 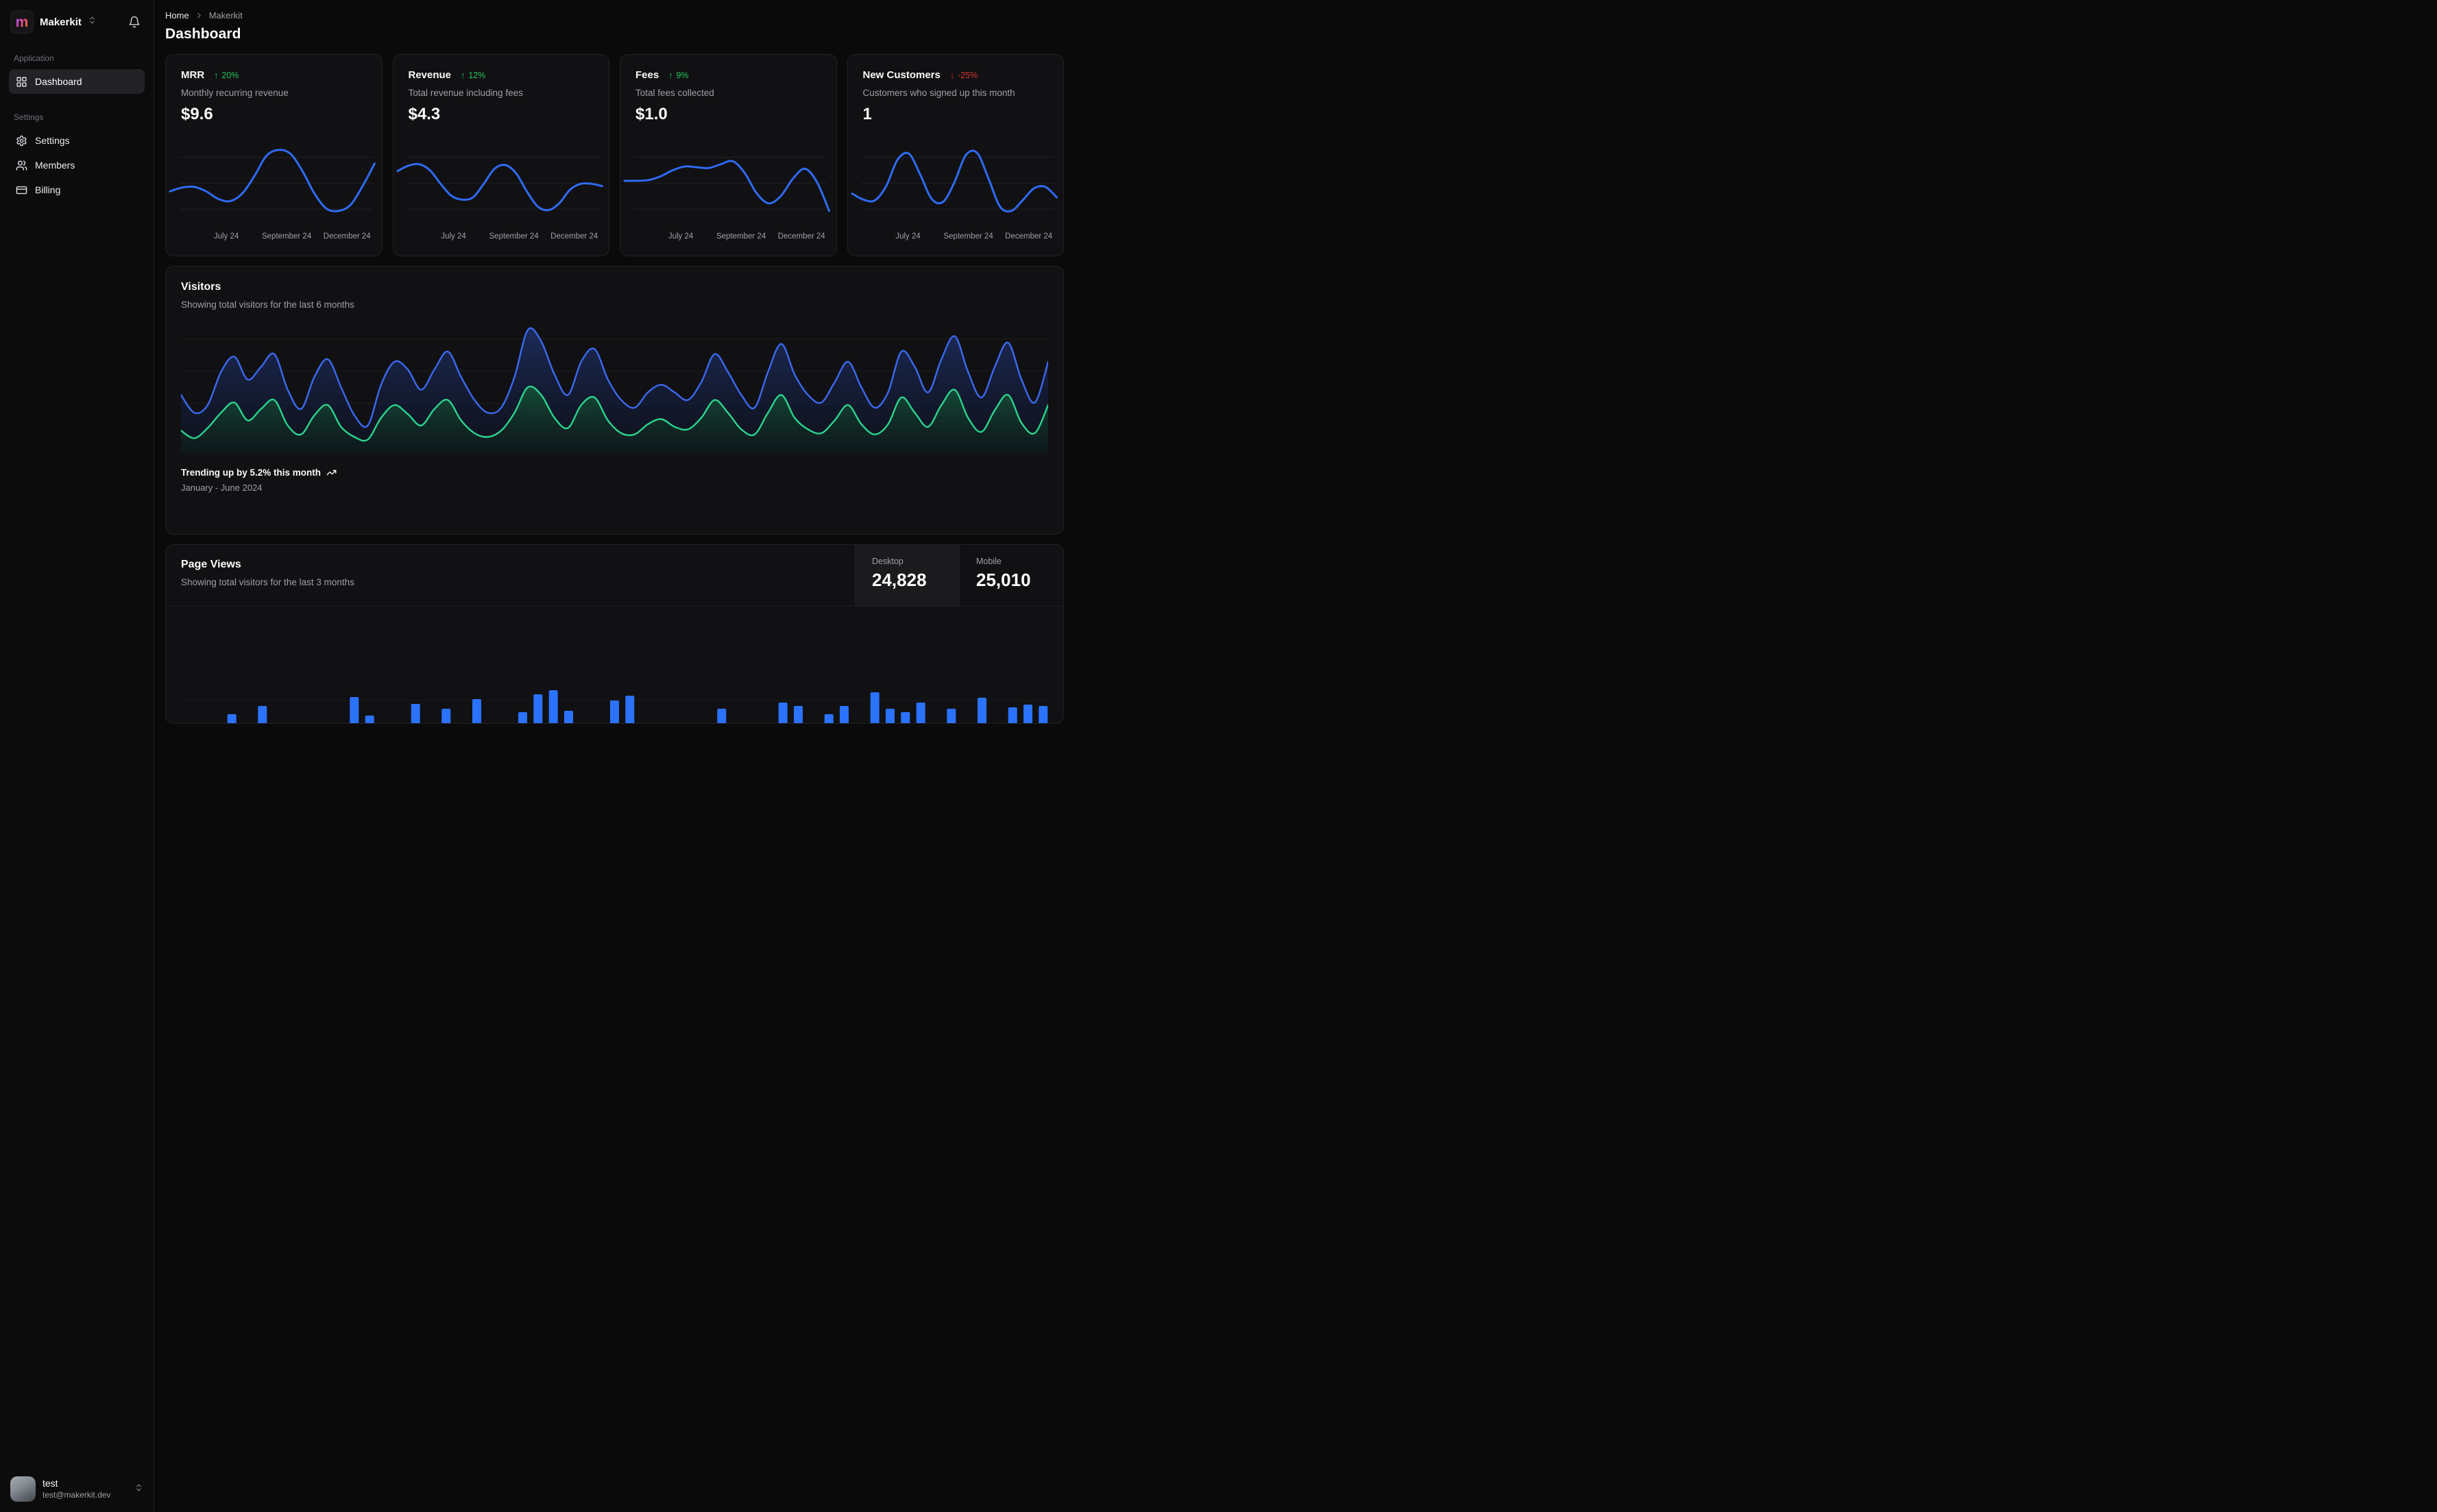 What do you see at coordinates (675, 93) in the screenshot?
I see `stat-subtitle: Total fees collected` at bounding box center [675, 93].